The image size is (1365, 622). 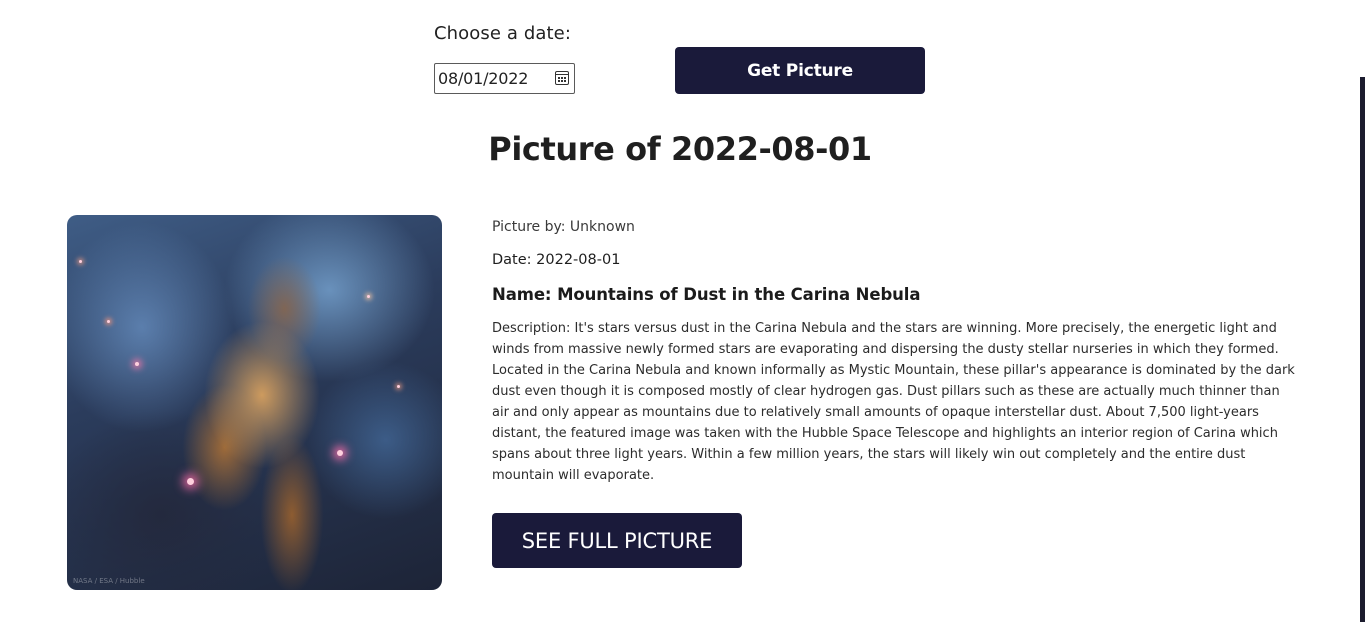 What do you see at coordinates (800, 70) in the screenshot?
I see `get-picture-button: Get Picture` at bounding box center [800, 70].